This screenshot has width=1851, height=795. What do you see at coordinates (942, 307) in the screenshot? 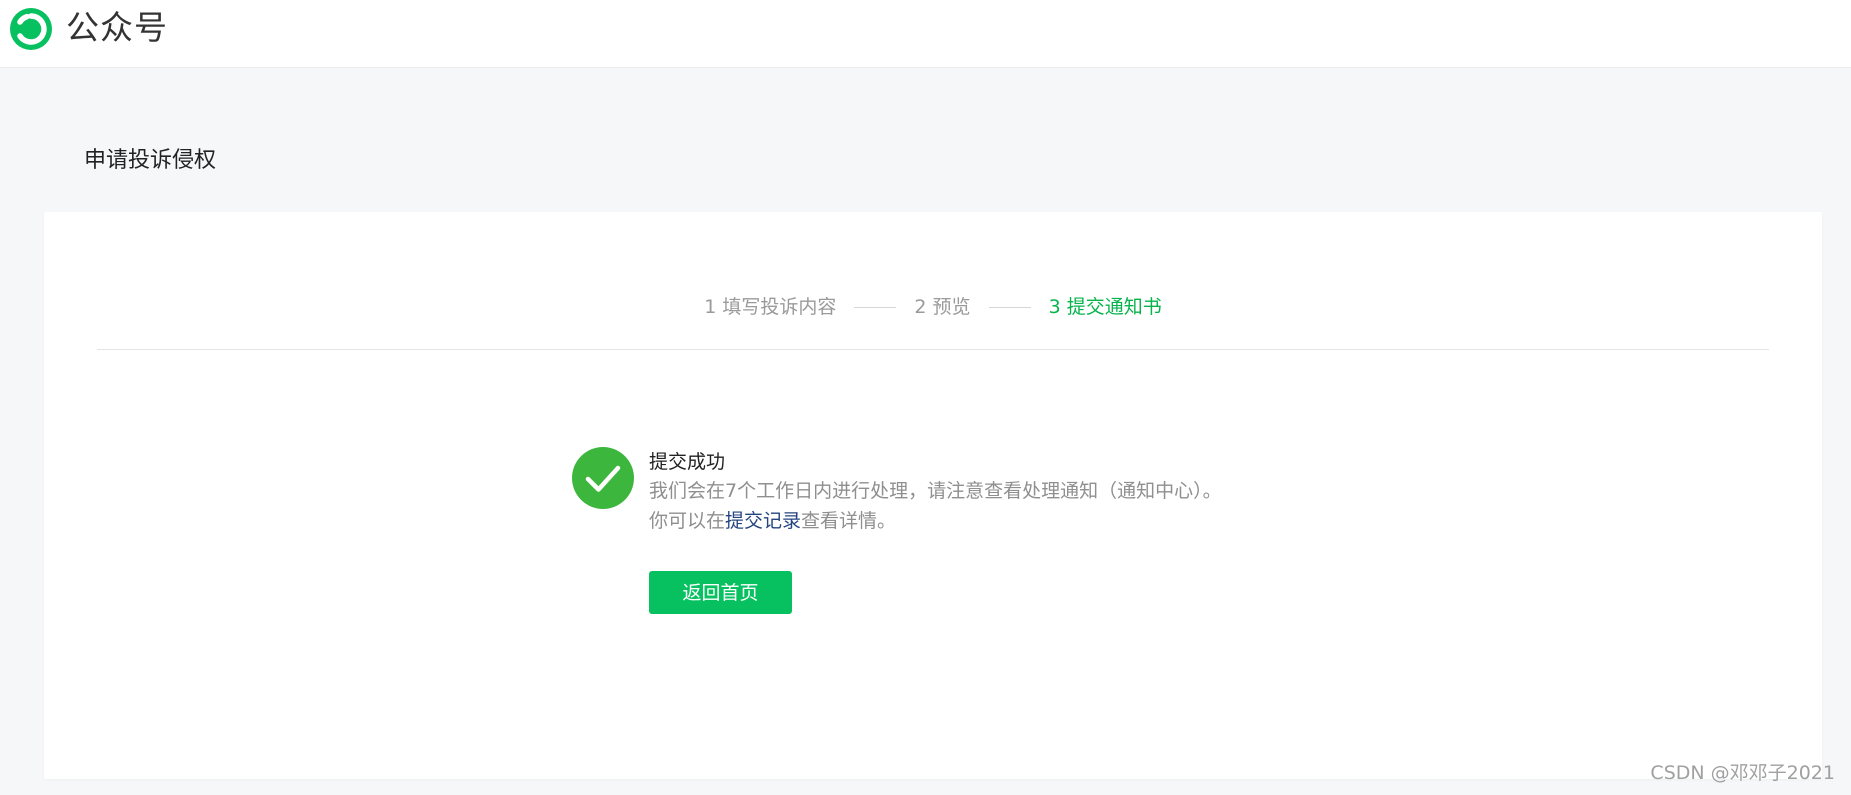
I see `step-2: 2 预览` at bounding box center [942, 307].